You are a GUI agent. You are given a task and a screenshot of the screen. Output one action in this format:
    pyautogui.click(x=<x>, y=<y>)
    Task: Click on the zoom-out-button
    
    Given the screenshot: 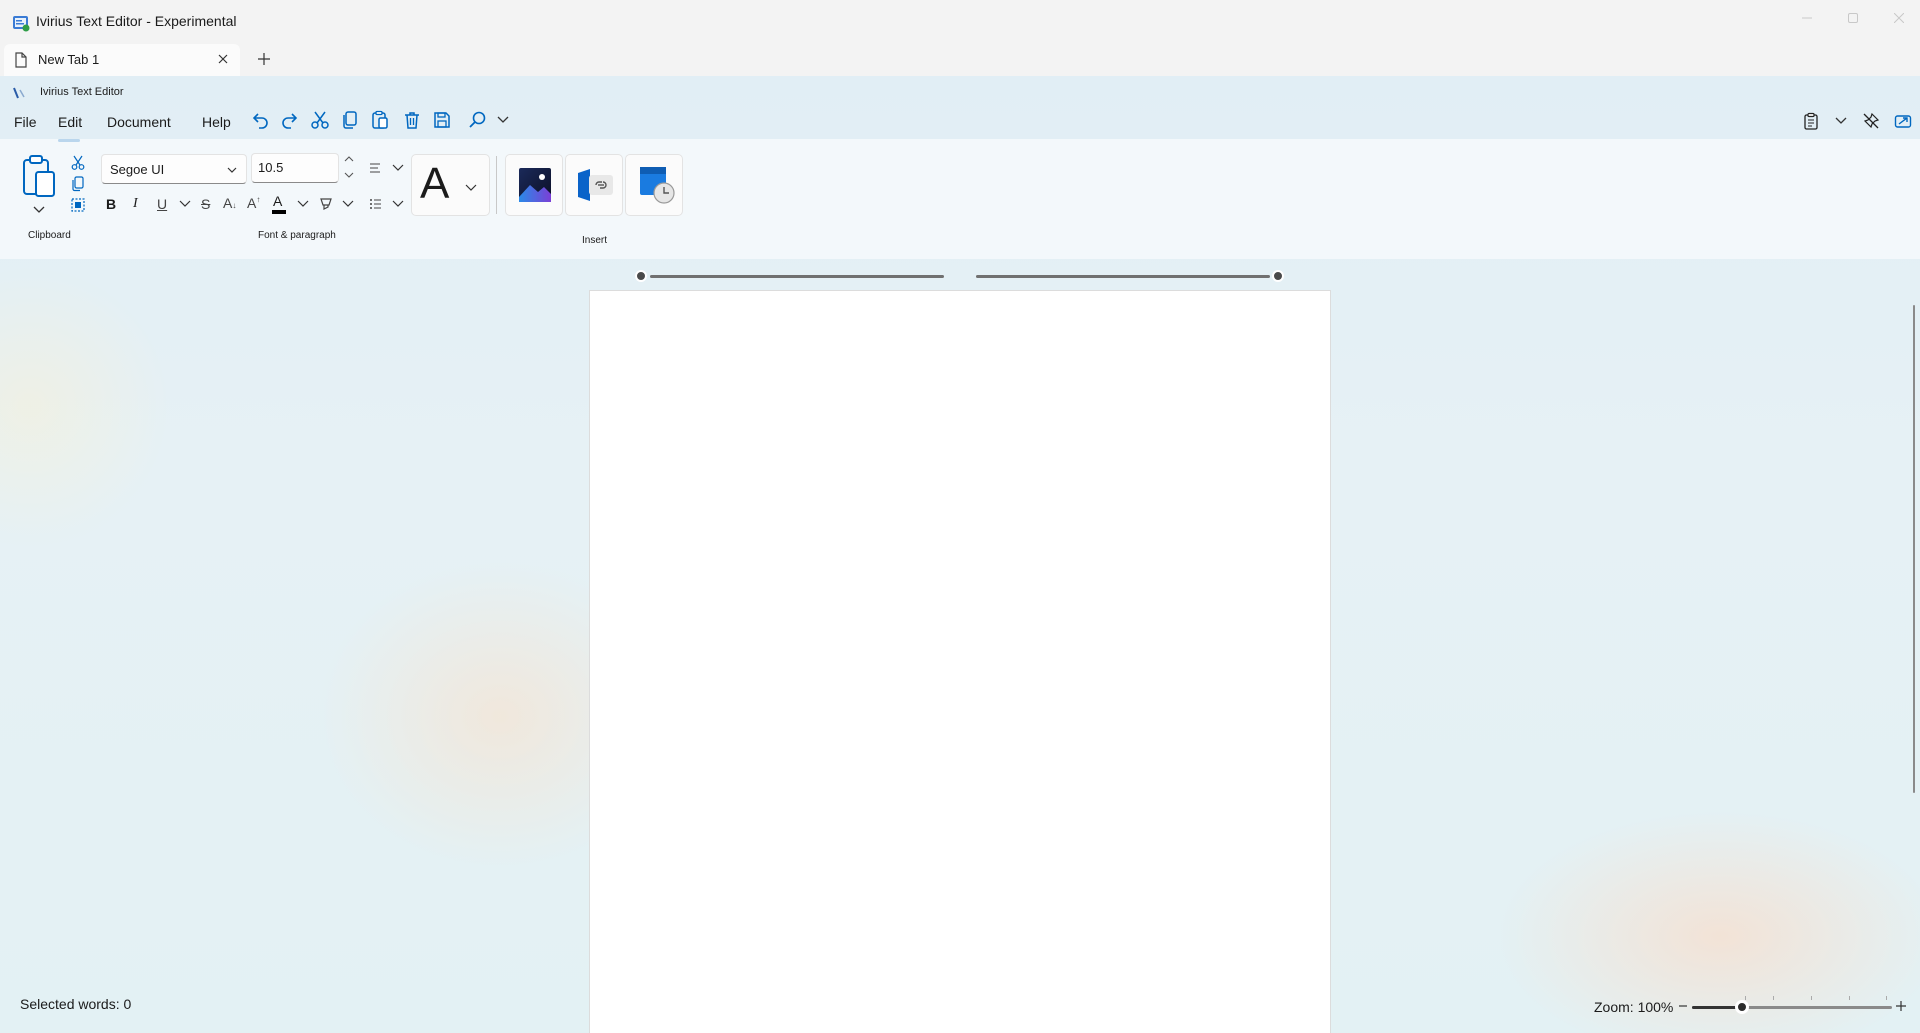 What is the action you would take?
    pyautogui.click(x=1683, y=1006)
    